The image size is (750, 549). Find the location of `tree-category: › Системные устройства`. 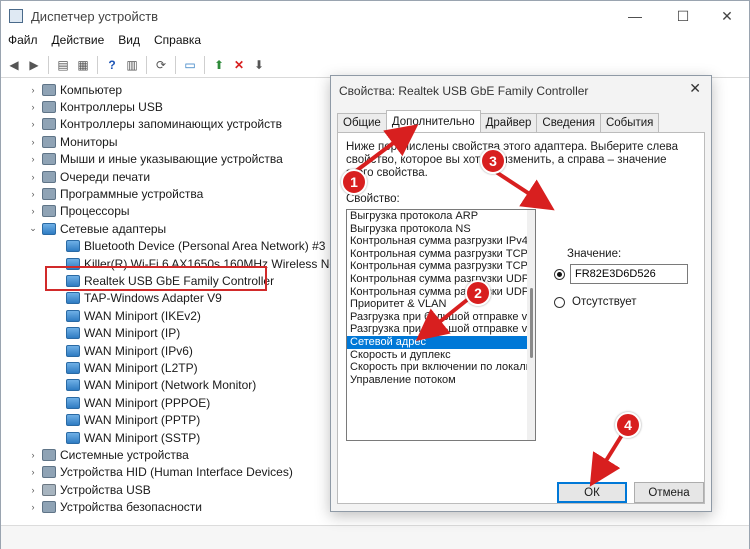

tree-category: › Системные устройства is located at coordinates (108, 454).